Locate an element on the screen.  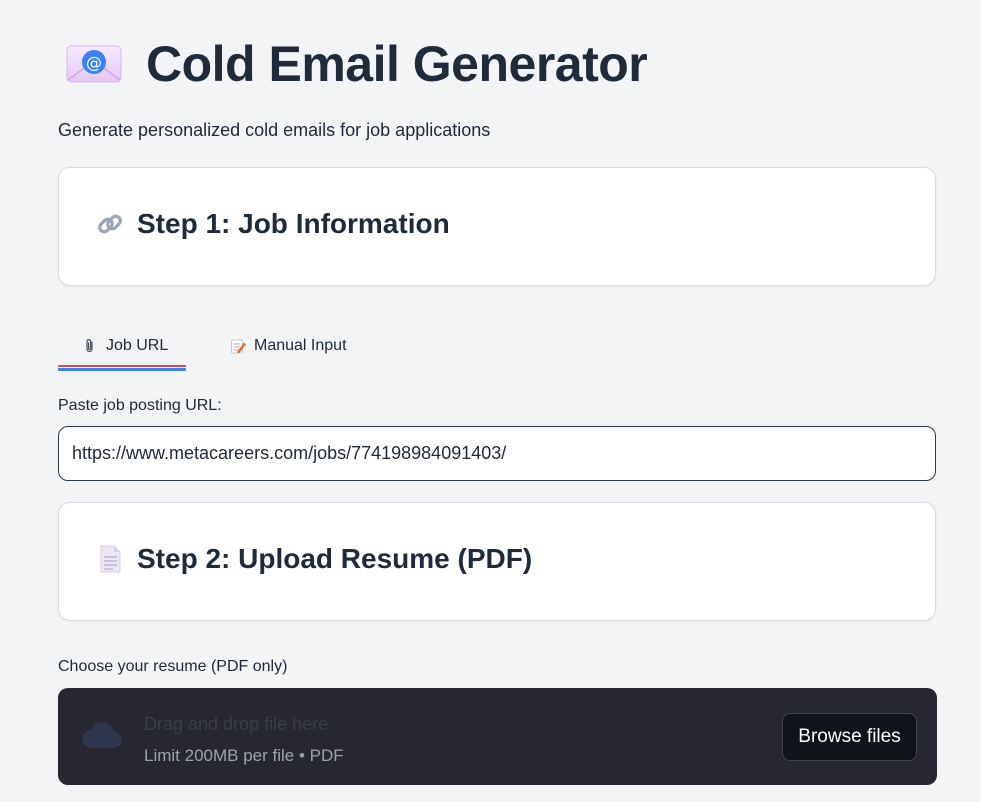
title-row: @ Cold Email Generator is located at coordinates (357, 64).